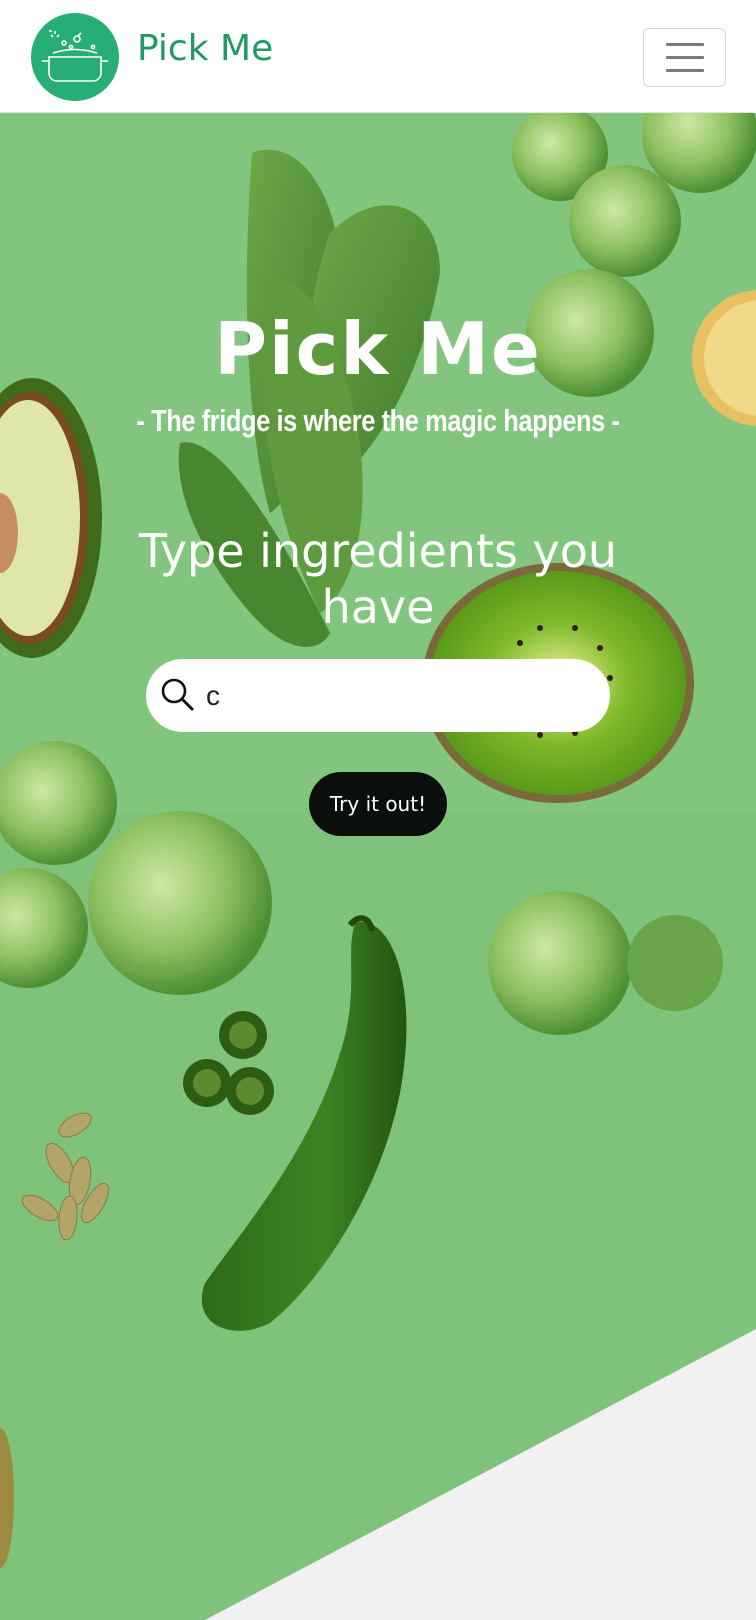 Image resolution: width=756 pixels, height=1620 pixels. I want to click on ingredient-search-box, so click(378, 695).